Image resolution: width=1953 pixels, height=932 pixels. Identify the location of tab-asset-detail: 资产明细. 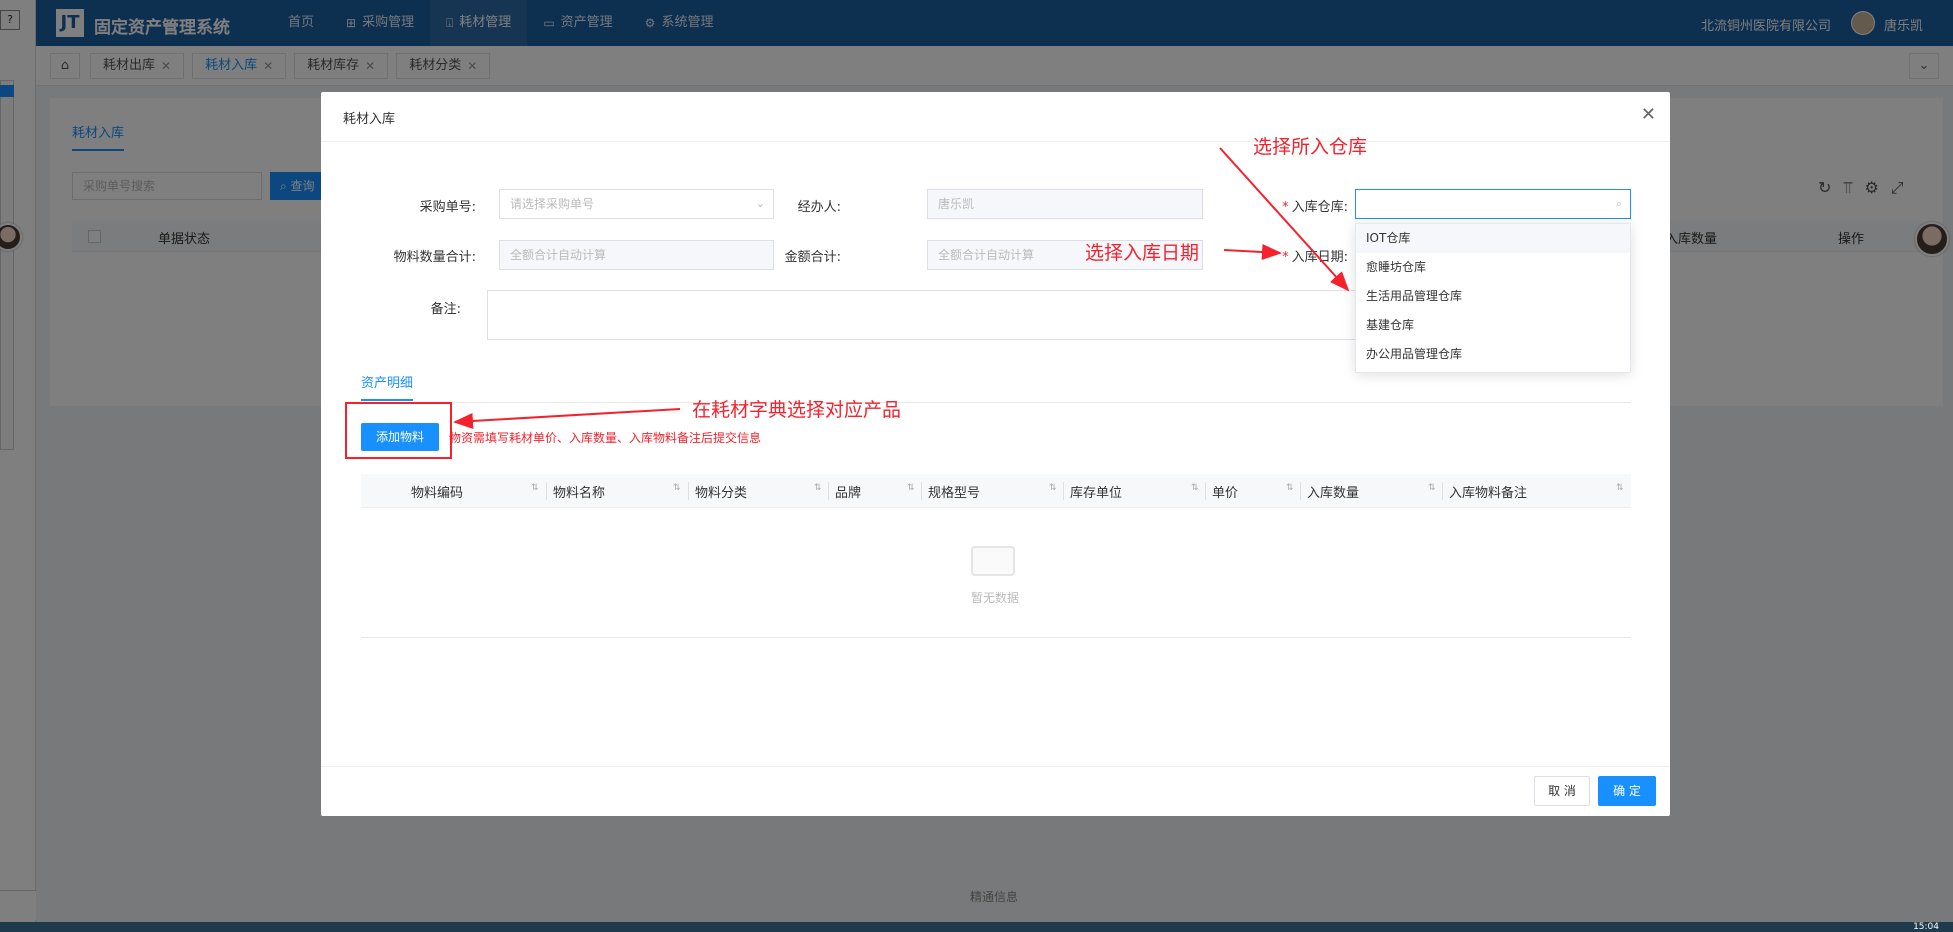
(387, 386).